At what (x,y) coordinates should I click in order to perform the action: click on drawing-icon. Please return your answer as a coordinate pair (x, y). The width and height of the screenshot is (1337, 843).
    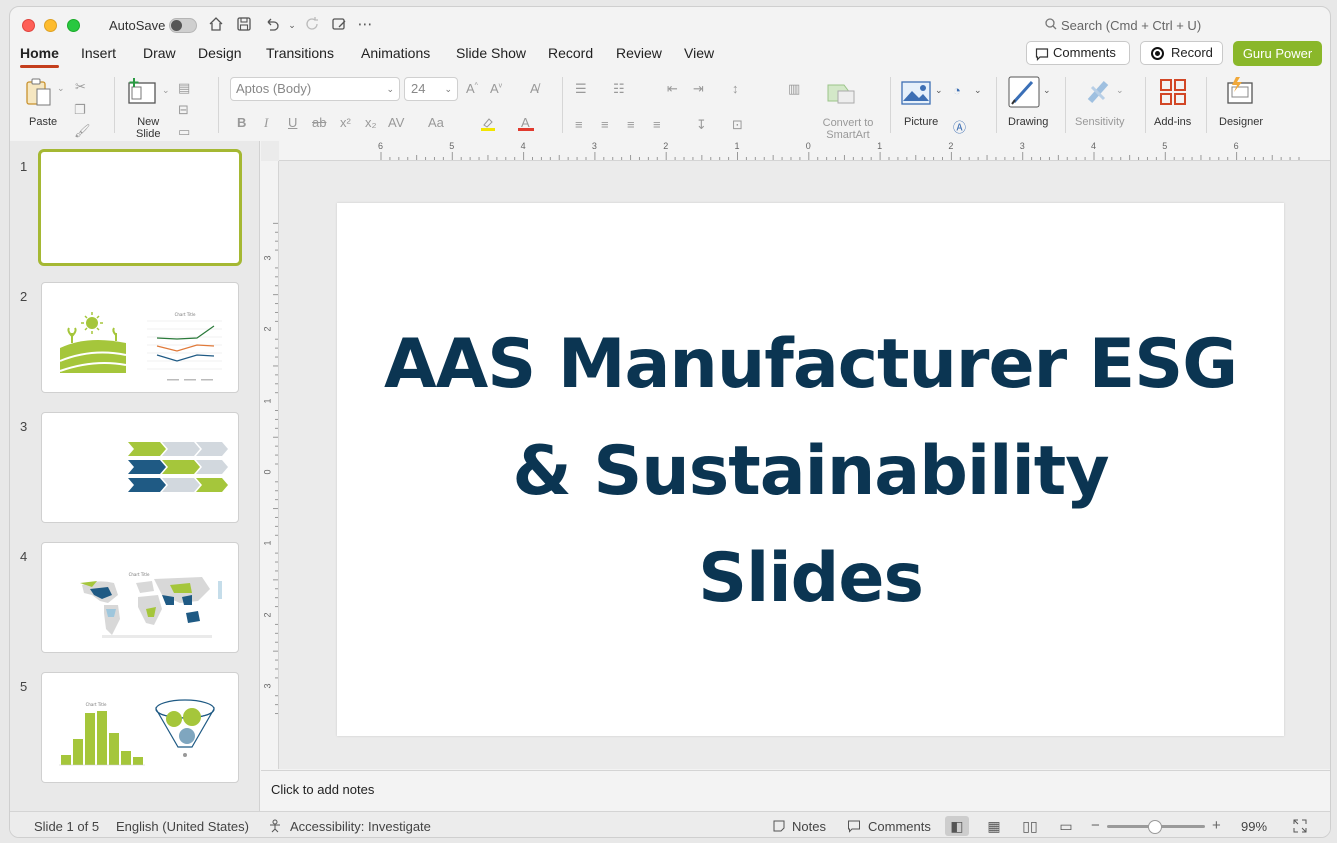
    Looking at the image, I should click on (1024, 93).